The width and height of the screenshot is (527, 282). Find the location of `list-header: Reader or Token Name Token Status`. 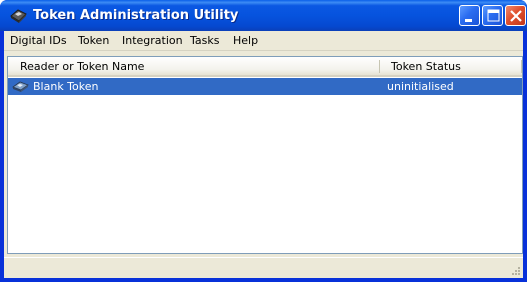

list-header: Reader or Token Name Token Status is located at coordinates (265, 67).